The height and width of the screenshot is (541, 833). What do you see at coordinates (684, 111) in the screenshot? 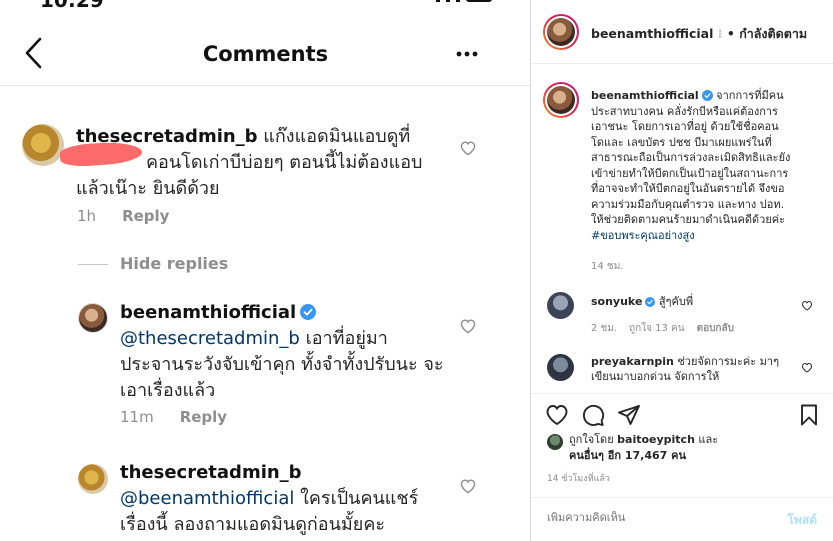
I see `caption-line: ประสาทบางคน คลั่งรักบีหรือแค่ต้องการ` at bounding box center [684, 111].